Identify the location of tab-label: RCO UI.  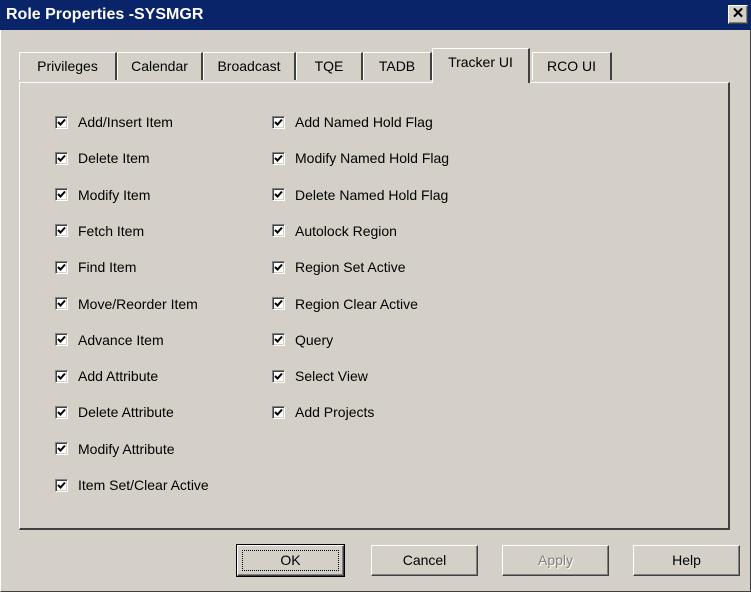
(571, 66).